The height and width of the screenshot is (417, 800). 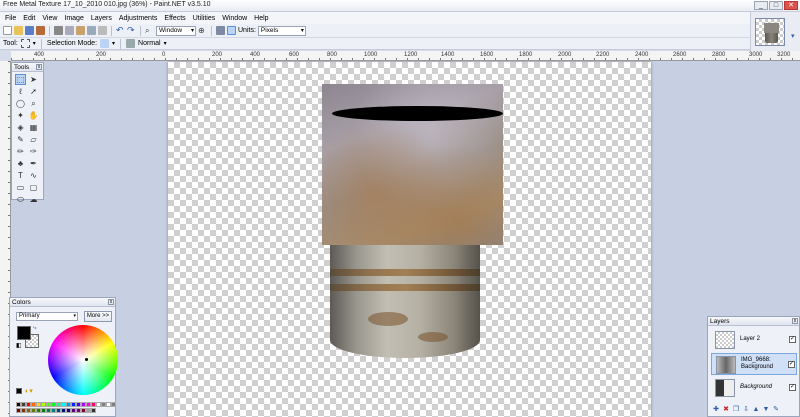 I want to click on magic-wand-tool-icon: ✦, so click(x=20, y=115).